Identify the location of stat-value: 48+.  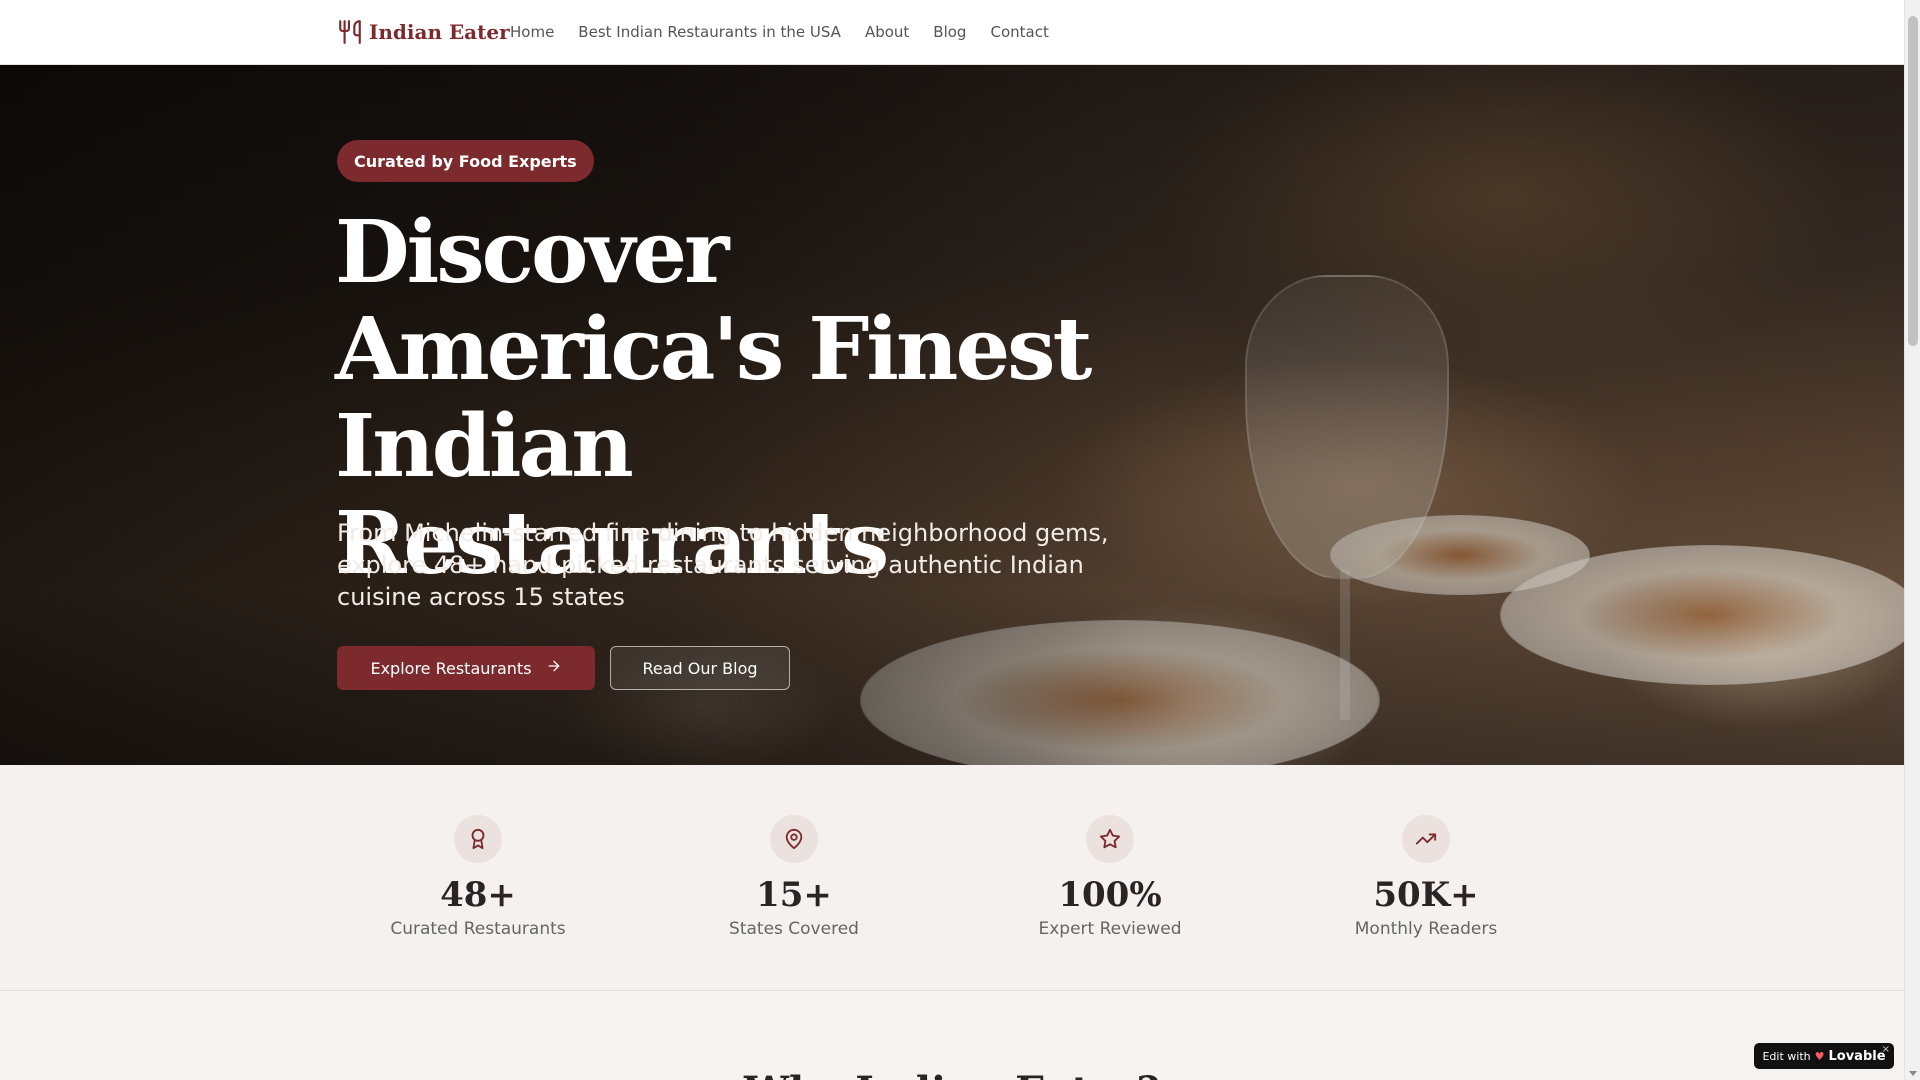
(478, 895).